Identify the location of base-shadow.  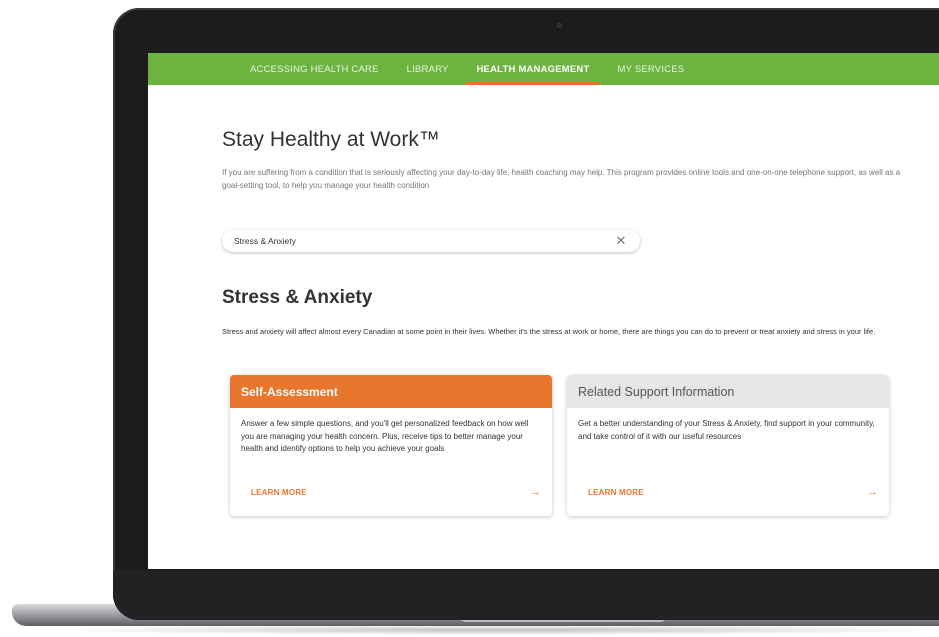
(489, 630).